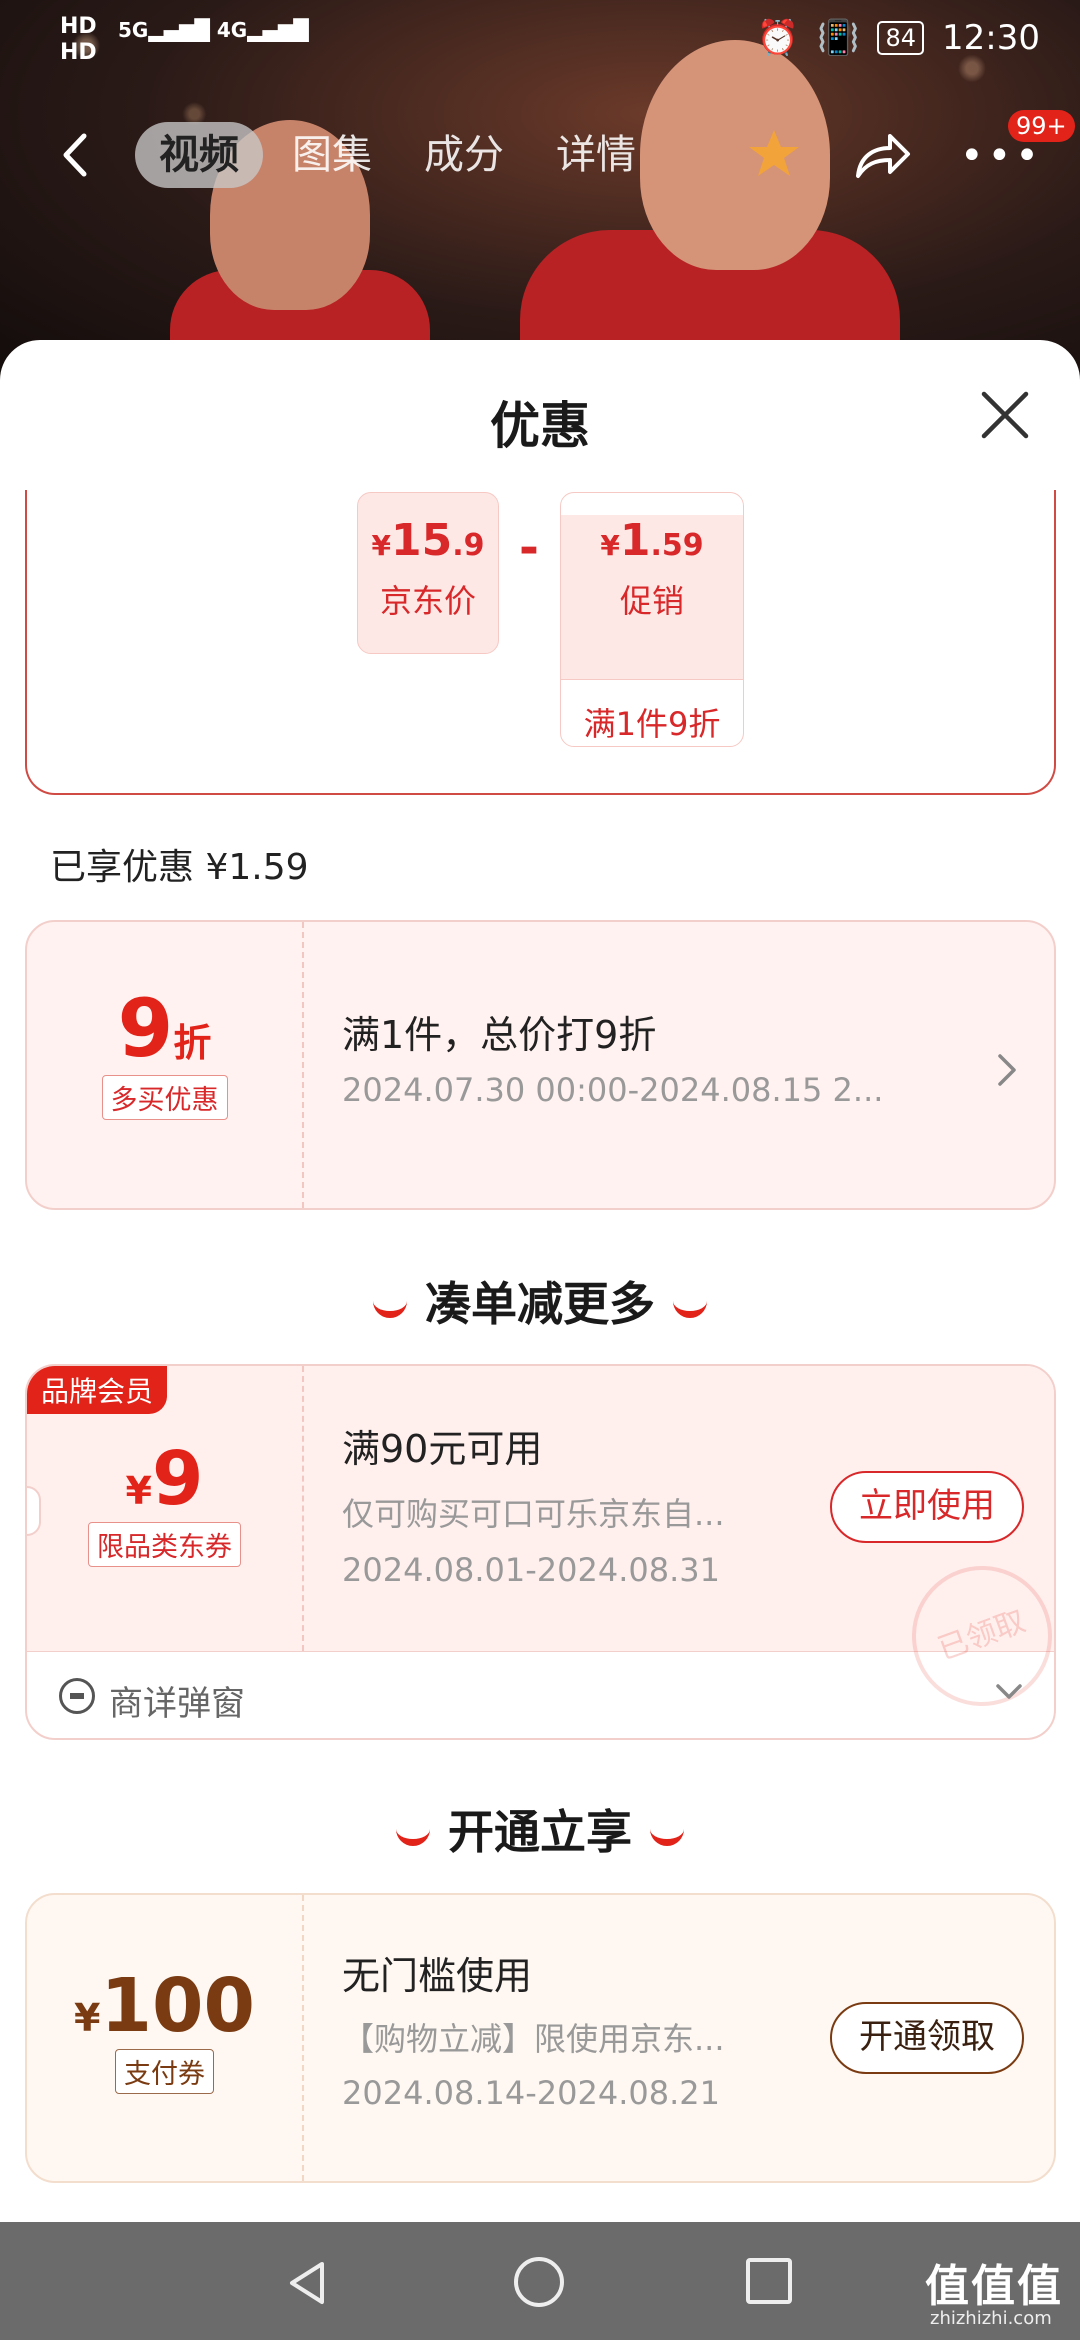  I want to click on coupon-title: 满1件，总价打9折, so click(499, 1035).